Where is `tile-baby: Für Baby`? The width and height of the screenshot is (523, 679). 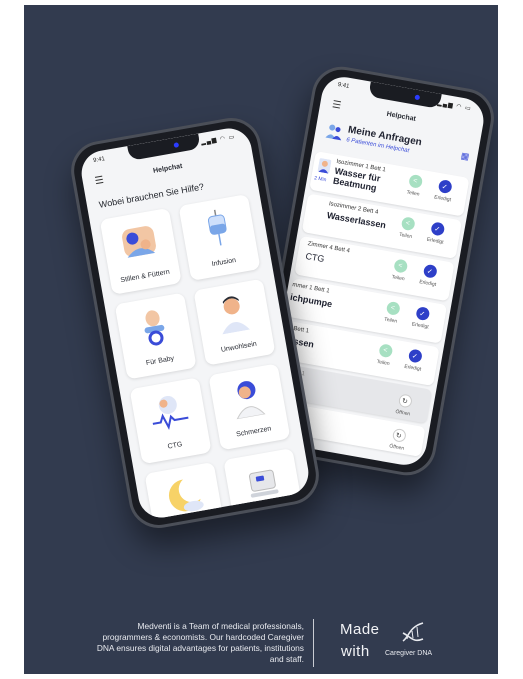
tile-baby: Für Baby is located at coordinates (155, 336).